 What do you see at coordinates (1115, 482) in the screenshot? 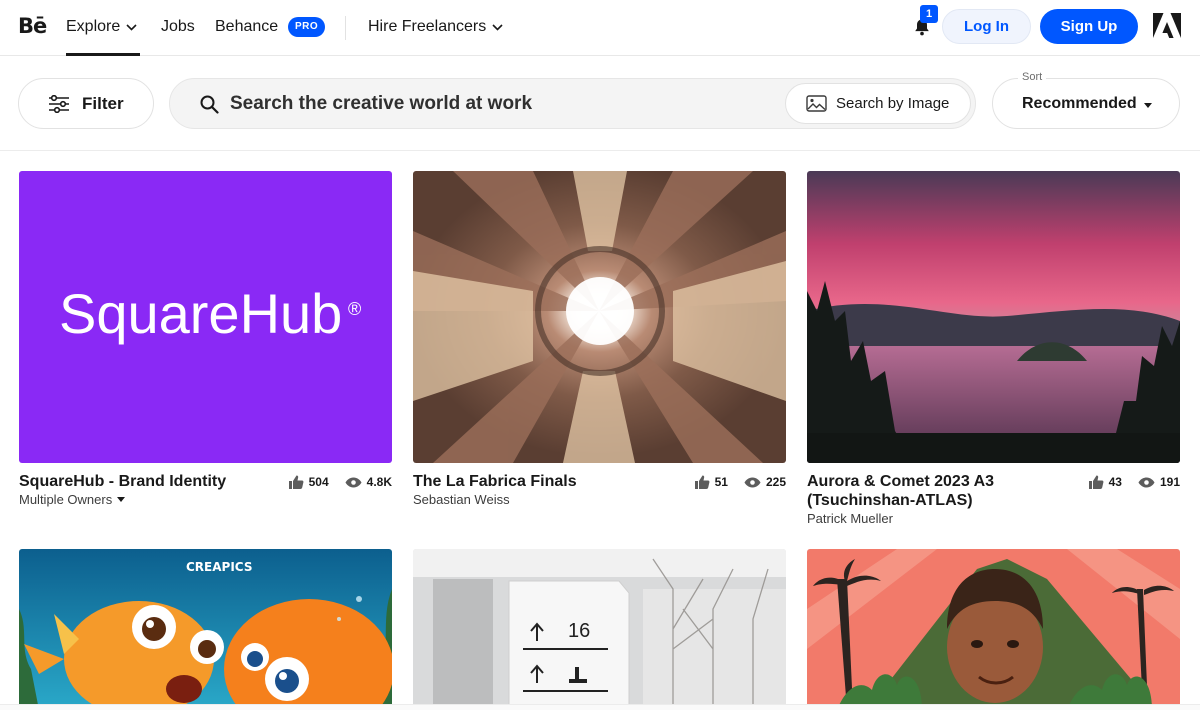
I see `likes-count: 43` at bounding box center [1115, 482].